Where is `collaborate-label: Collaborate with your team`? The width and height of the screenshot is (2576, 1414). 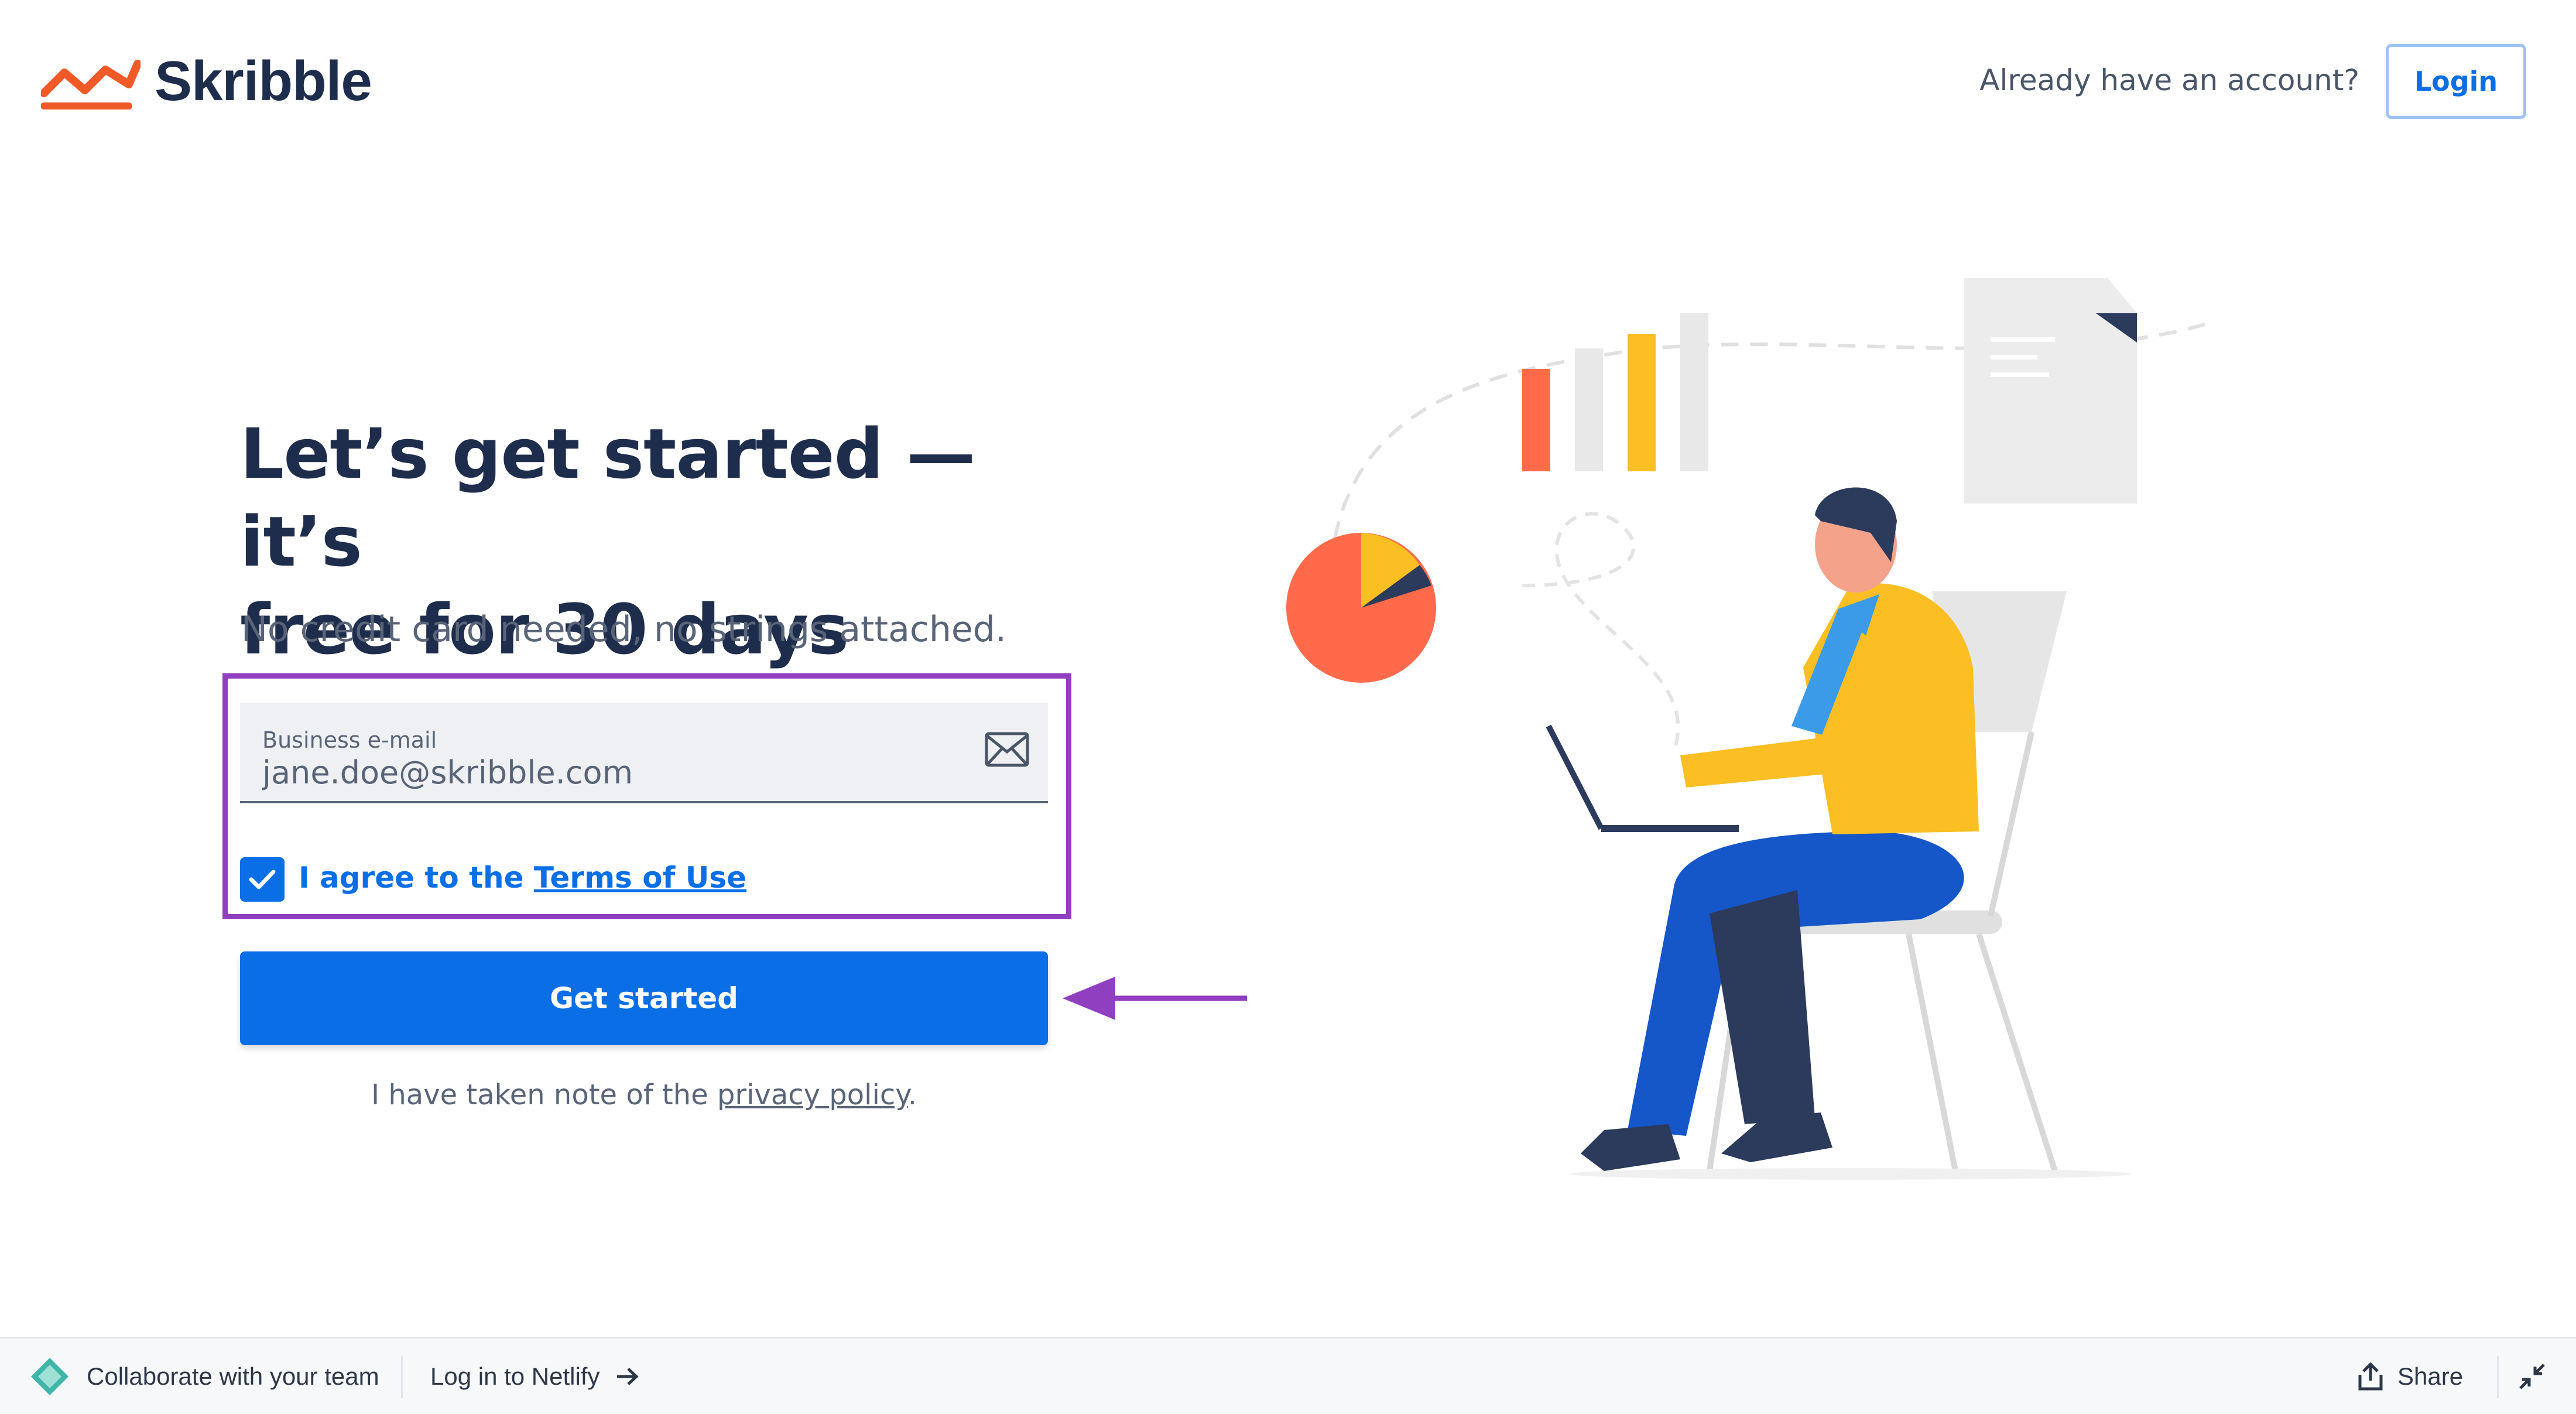 collaborate-label: Collaborate with your team is located at coordinates (233, 1376).